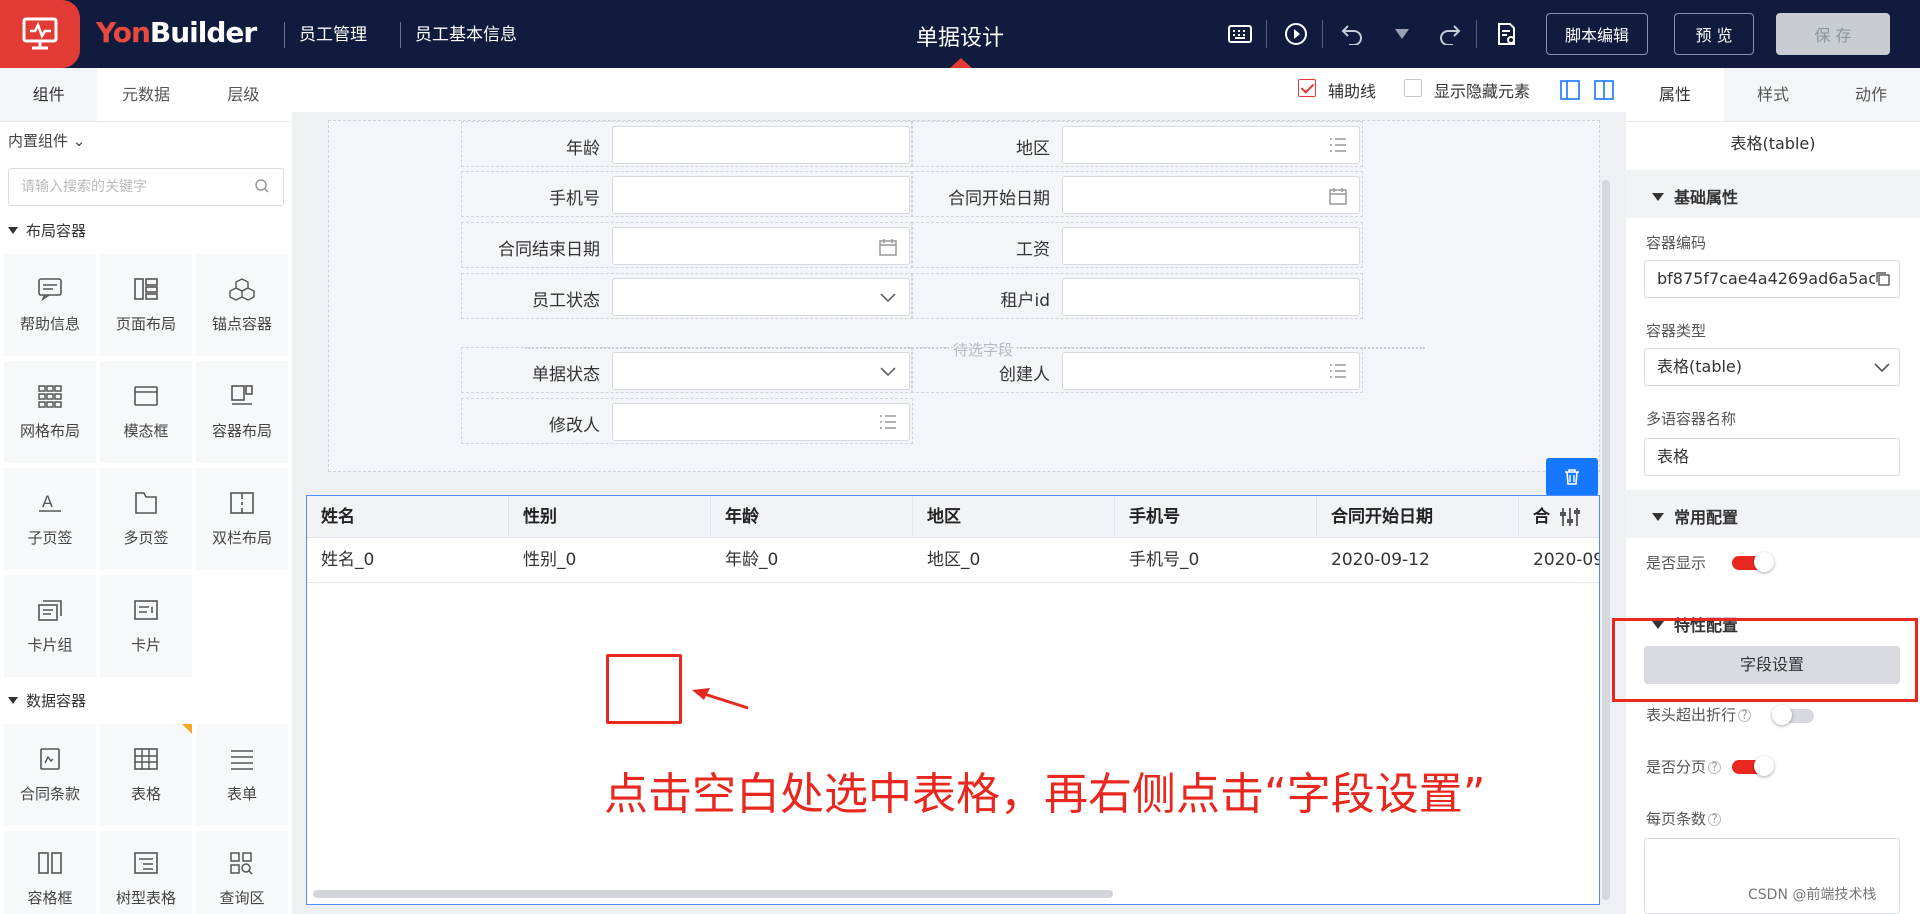  Describe the element at coordinates (1296, 34) in the screenshot. I see `play-icon` at that location.